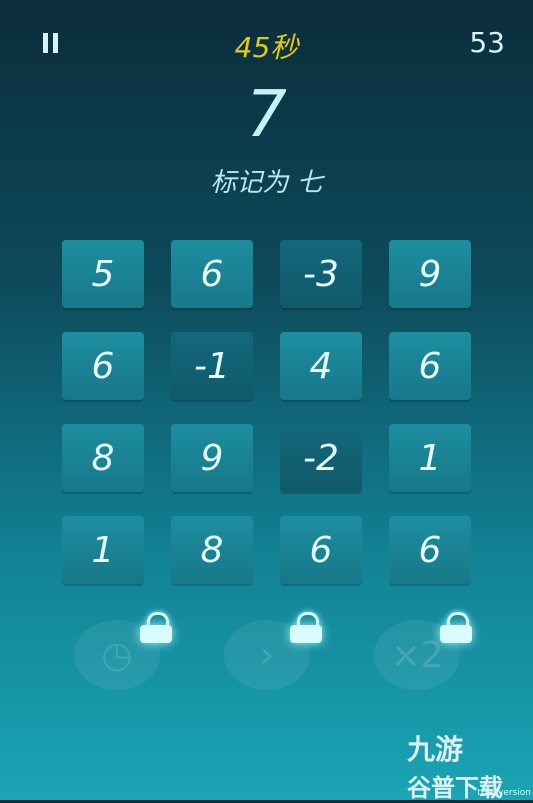 This screenshot has height=803, width=533. I want to click on trial-label: trial version, so click(504, 793).